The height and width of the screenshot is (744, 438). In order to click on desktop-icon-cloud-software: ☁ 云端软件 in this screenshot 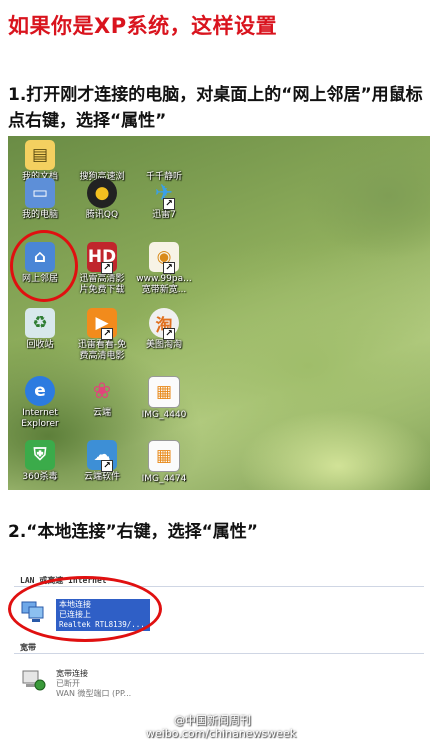, I will do `click(102, 461)`.